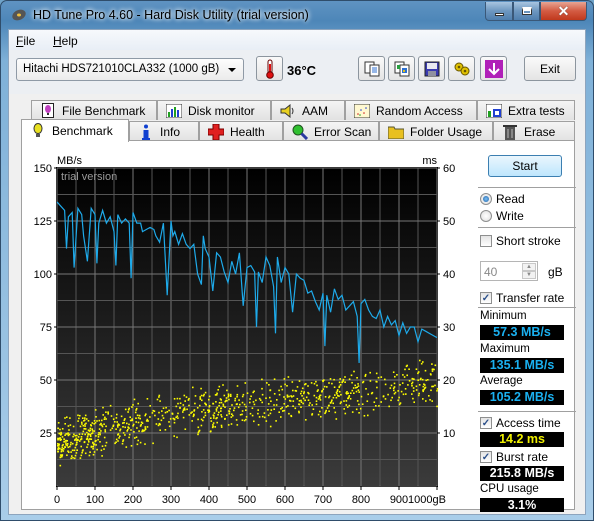 The width and height of the screenshot is (594, 521). What do you see at coordinates (121, 69) in the screenshot?
I see `drive-select-value: Hitachi HDS721010CLA332 (1000 gB)` at bounding box center [121, 69].